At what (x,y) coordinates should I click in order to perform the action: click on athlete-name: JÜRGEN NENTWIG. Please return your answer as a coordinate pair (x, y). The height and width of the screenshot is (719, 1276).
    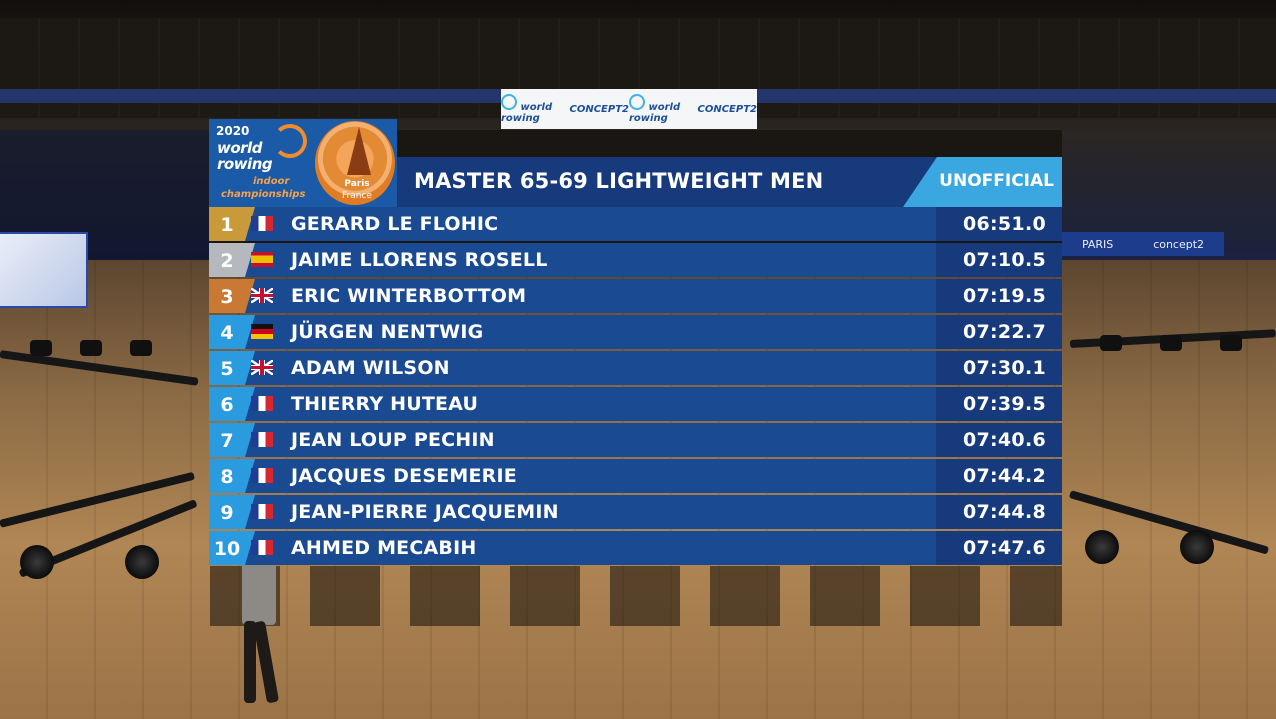
    Looking at the image, I should click on (387, 332).